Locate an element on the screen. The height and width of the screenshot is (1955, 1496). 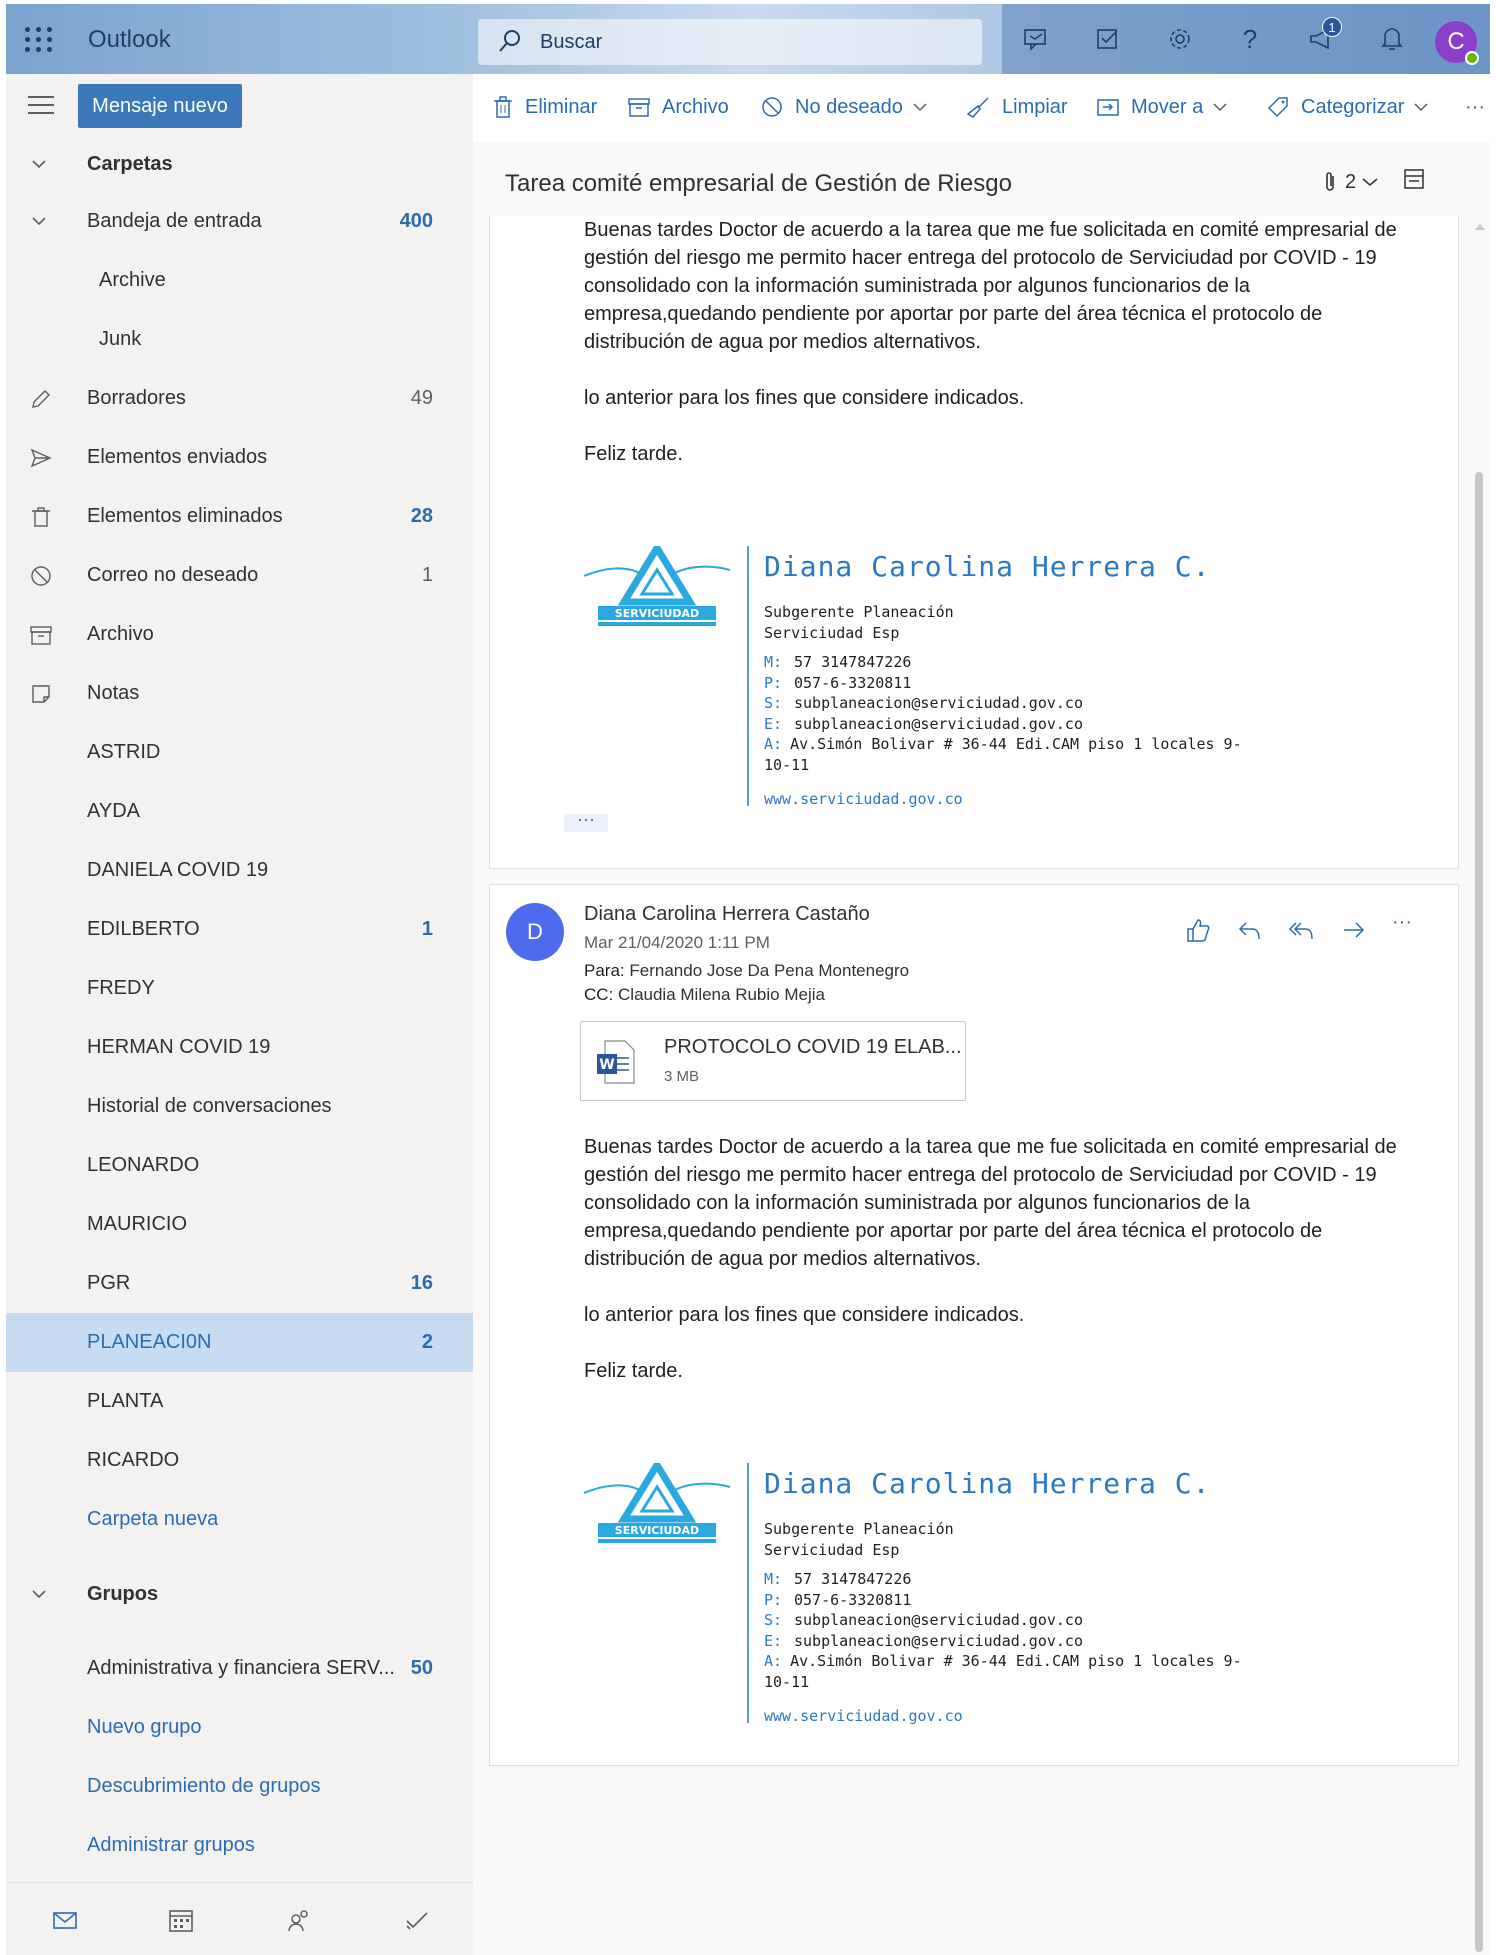
block-icon is located at coordinates (772, 107).